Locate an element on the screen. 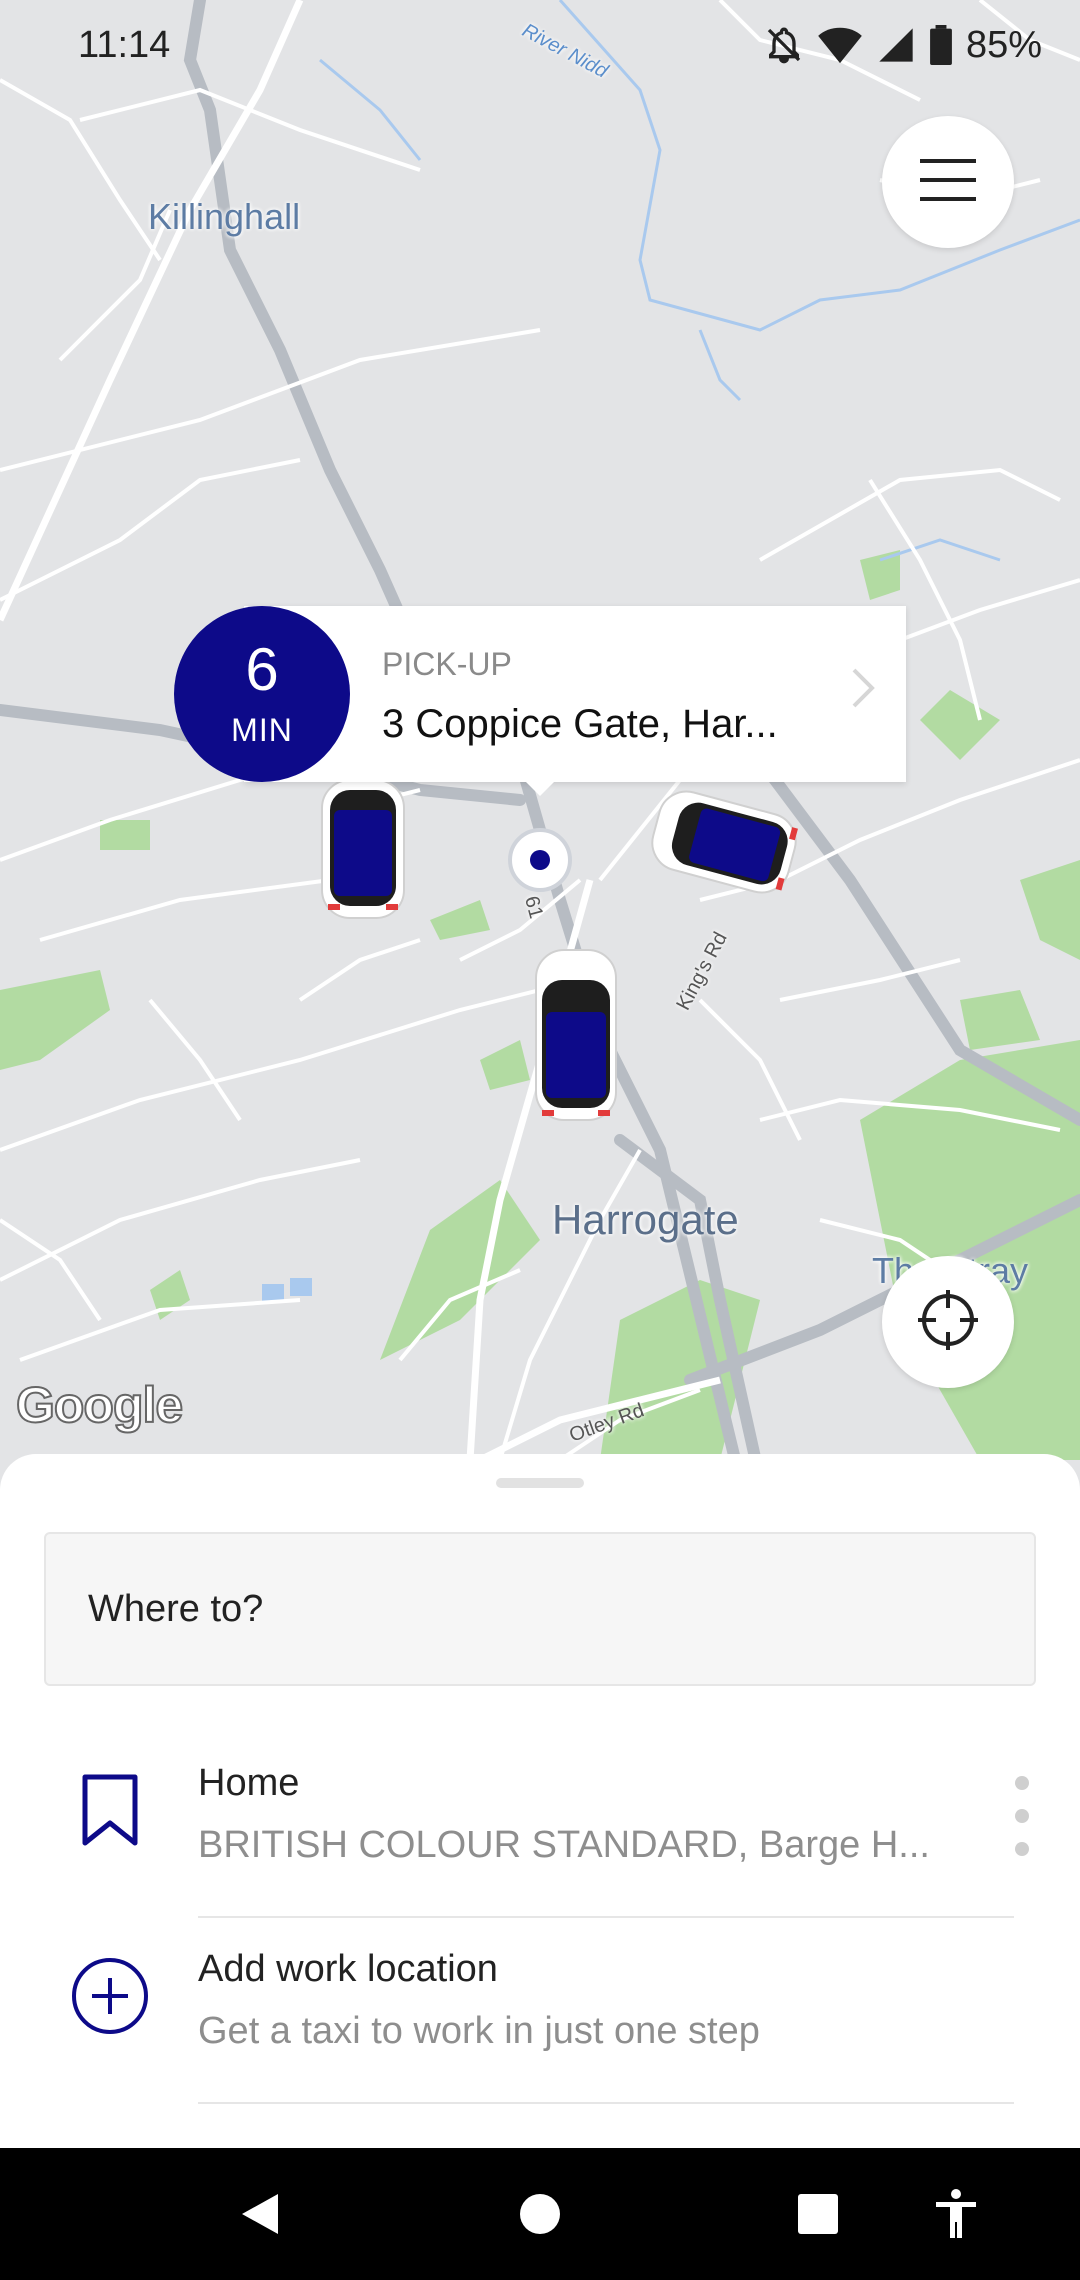 The image size is (1080, 2280). mute-icon is located at coordinates (784, 45).